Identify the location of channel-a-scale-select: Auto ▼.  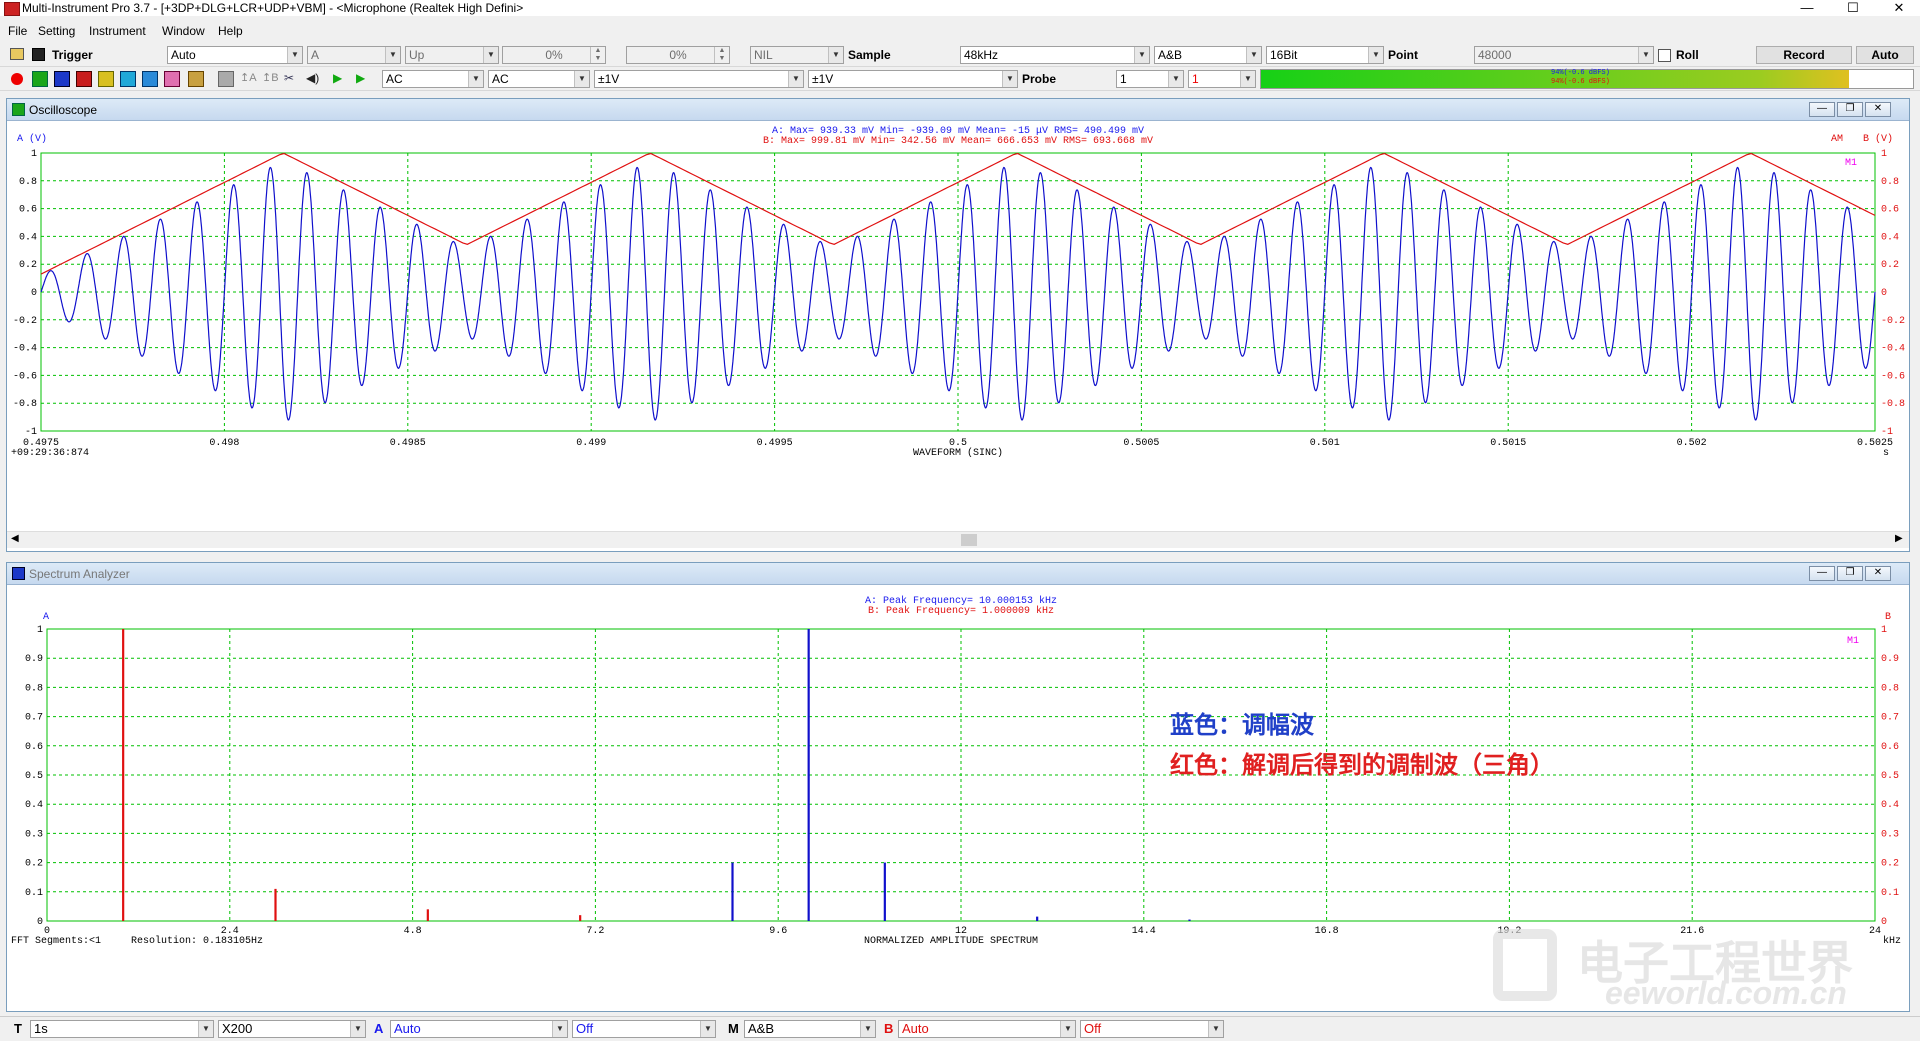
(479, 1029).